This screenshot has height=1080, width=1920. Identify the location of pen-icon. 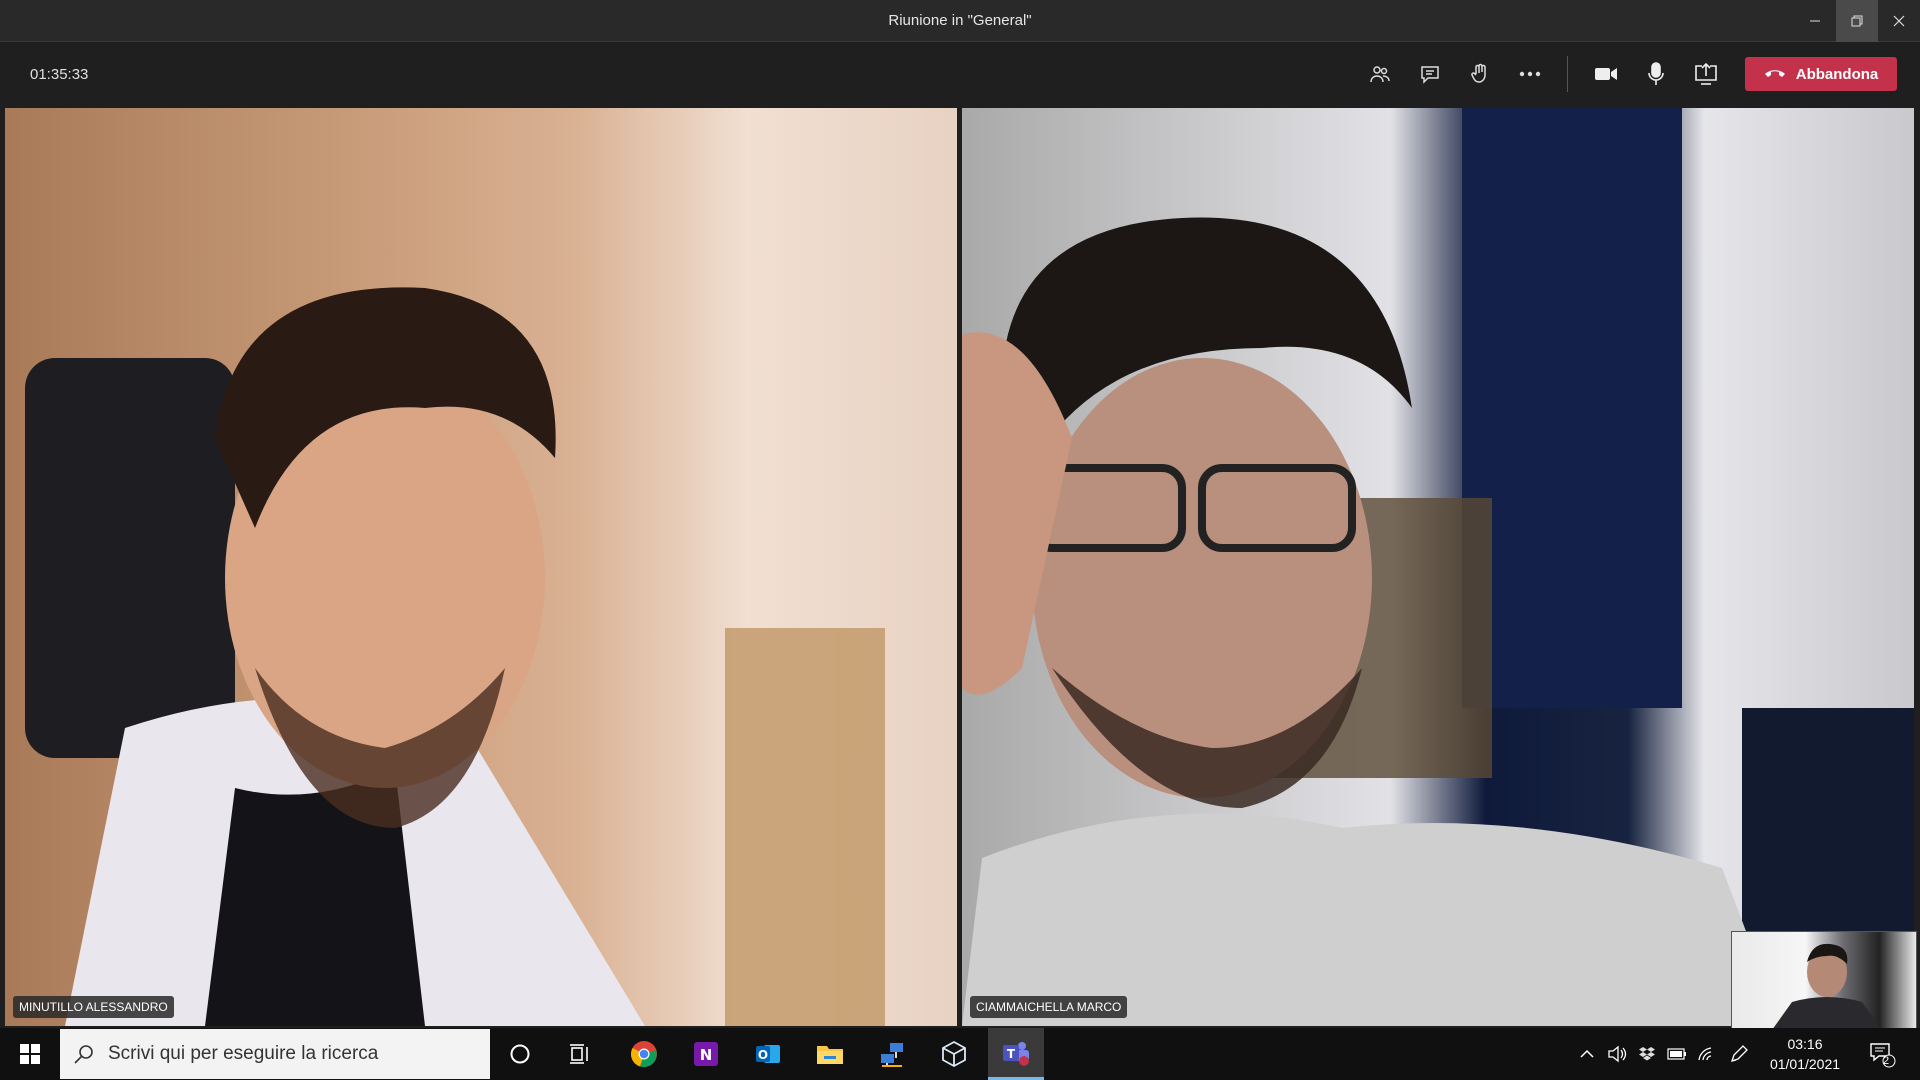
(1739, 1054).